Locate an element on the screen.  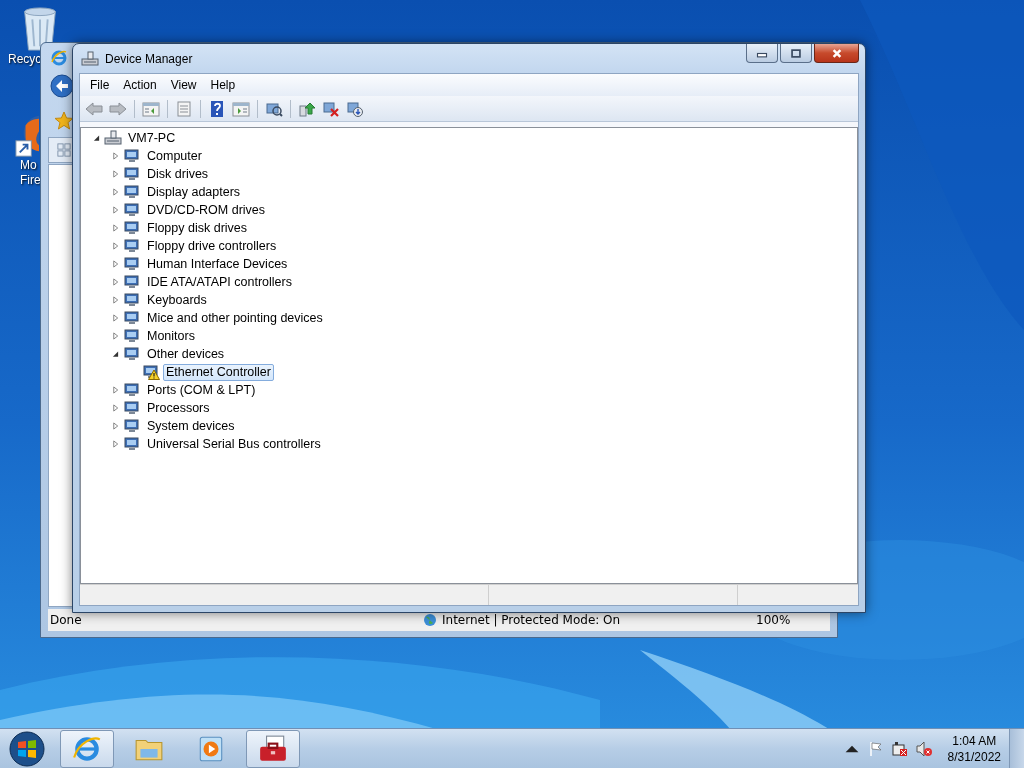
tree-item: Processors is located at coordinates (178, 408).